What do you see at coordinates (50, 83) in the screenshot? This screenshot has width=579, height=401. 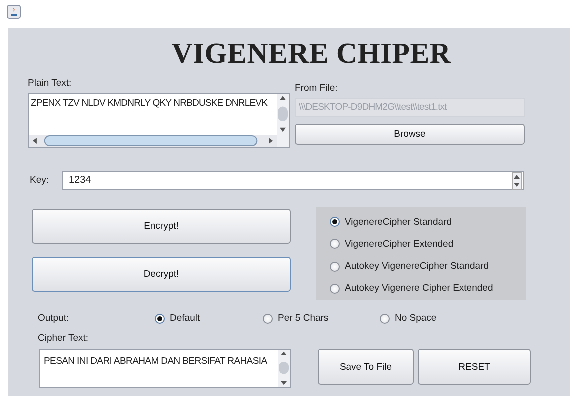 I see `field-label: Plain Text:` at bounding box center [50, 83].